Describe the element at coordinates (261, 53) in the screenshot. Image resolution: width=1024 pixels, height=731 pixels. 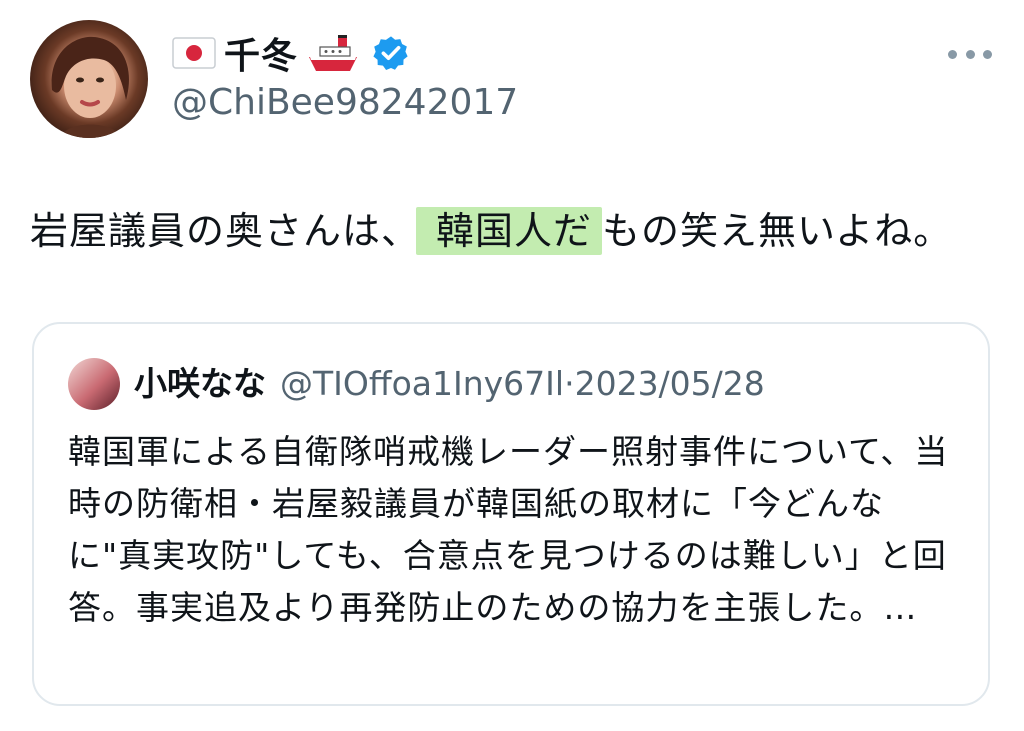
I see `author-display-name: 千冬` at that location.